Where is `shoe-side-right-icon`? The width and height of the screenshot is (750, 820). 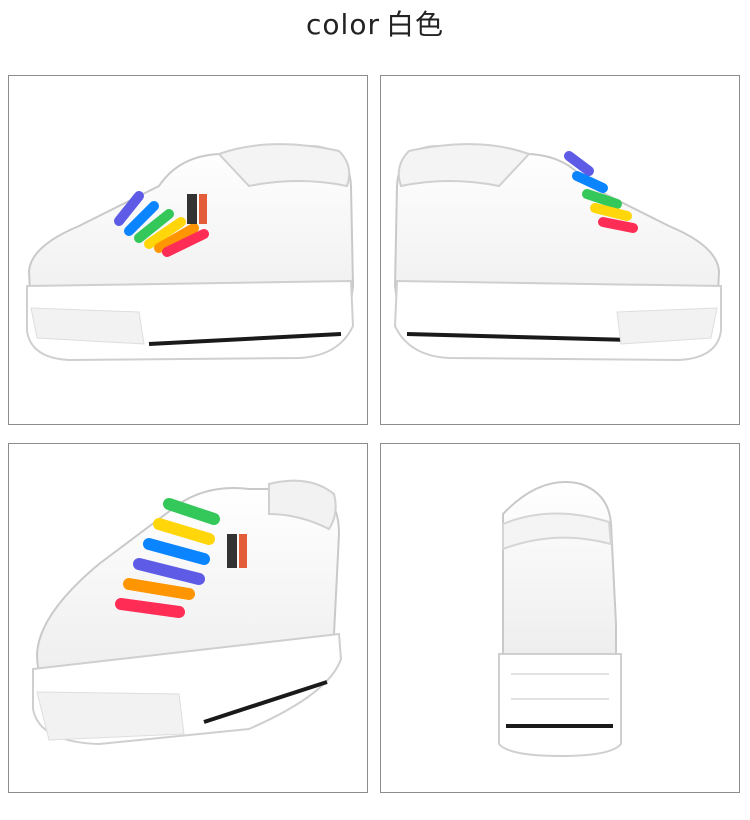
shoe-side-right-icon is located at coordinates (557, 252).